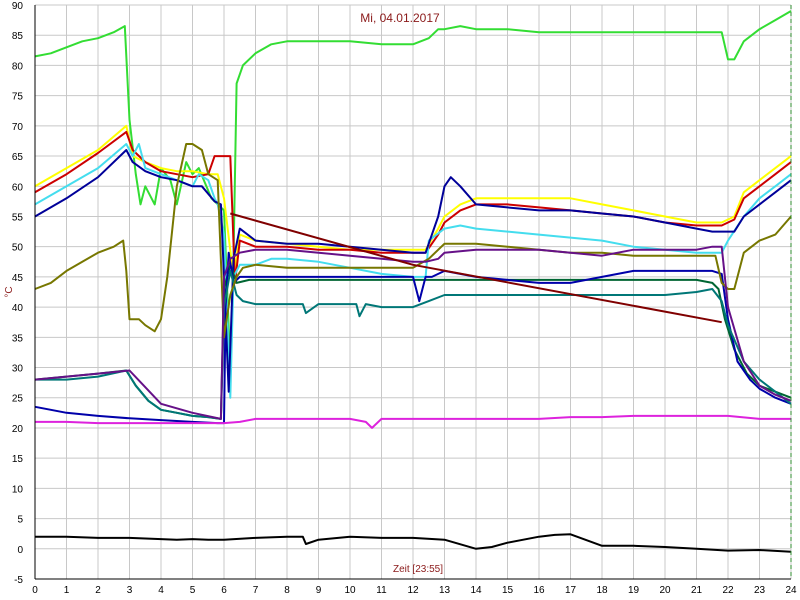  Describe the element at coordinates (18, 308) in the screenshot. I see `y-tick-label: 40` at that location.